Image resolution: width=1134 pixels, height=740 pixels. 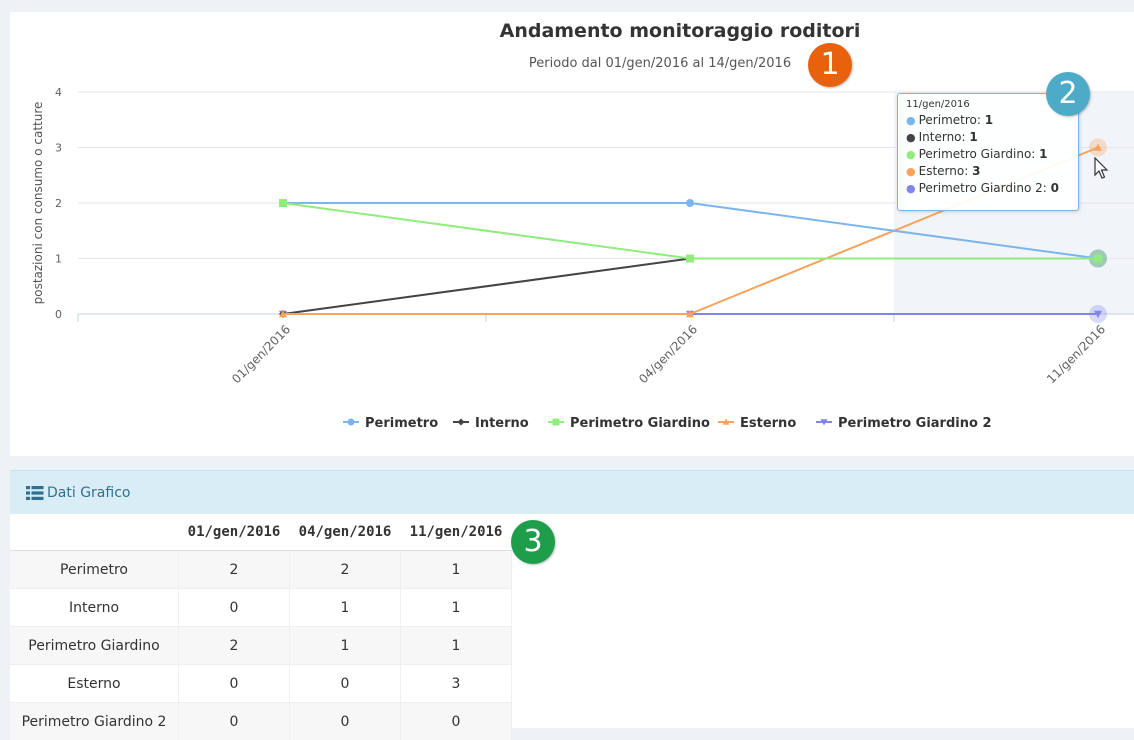 What do you see at coordinates (38, 203) in the screenshot?
I see `y-axis-label: postazioni con consumo o catture` at bounding box center [38, 203].